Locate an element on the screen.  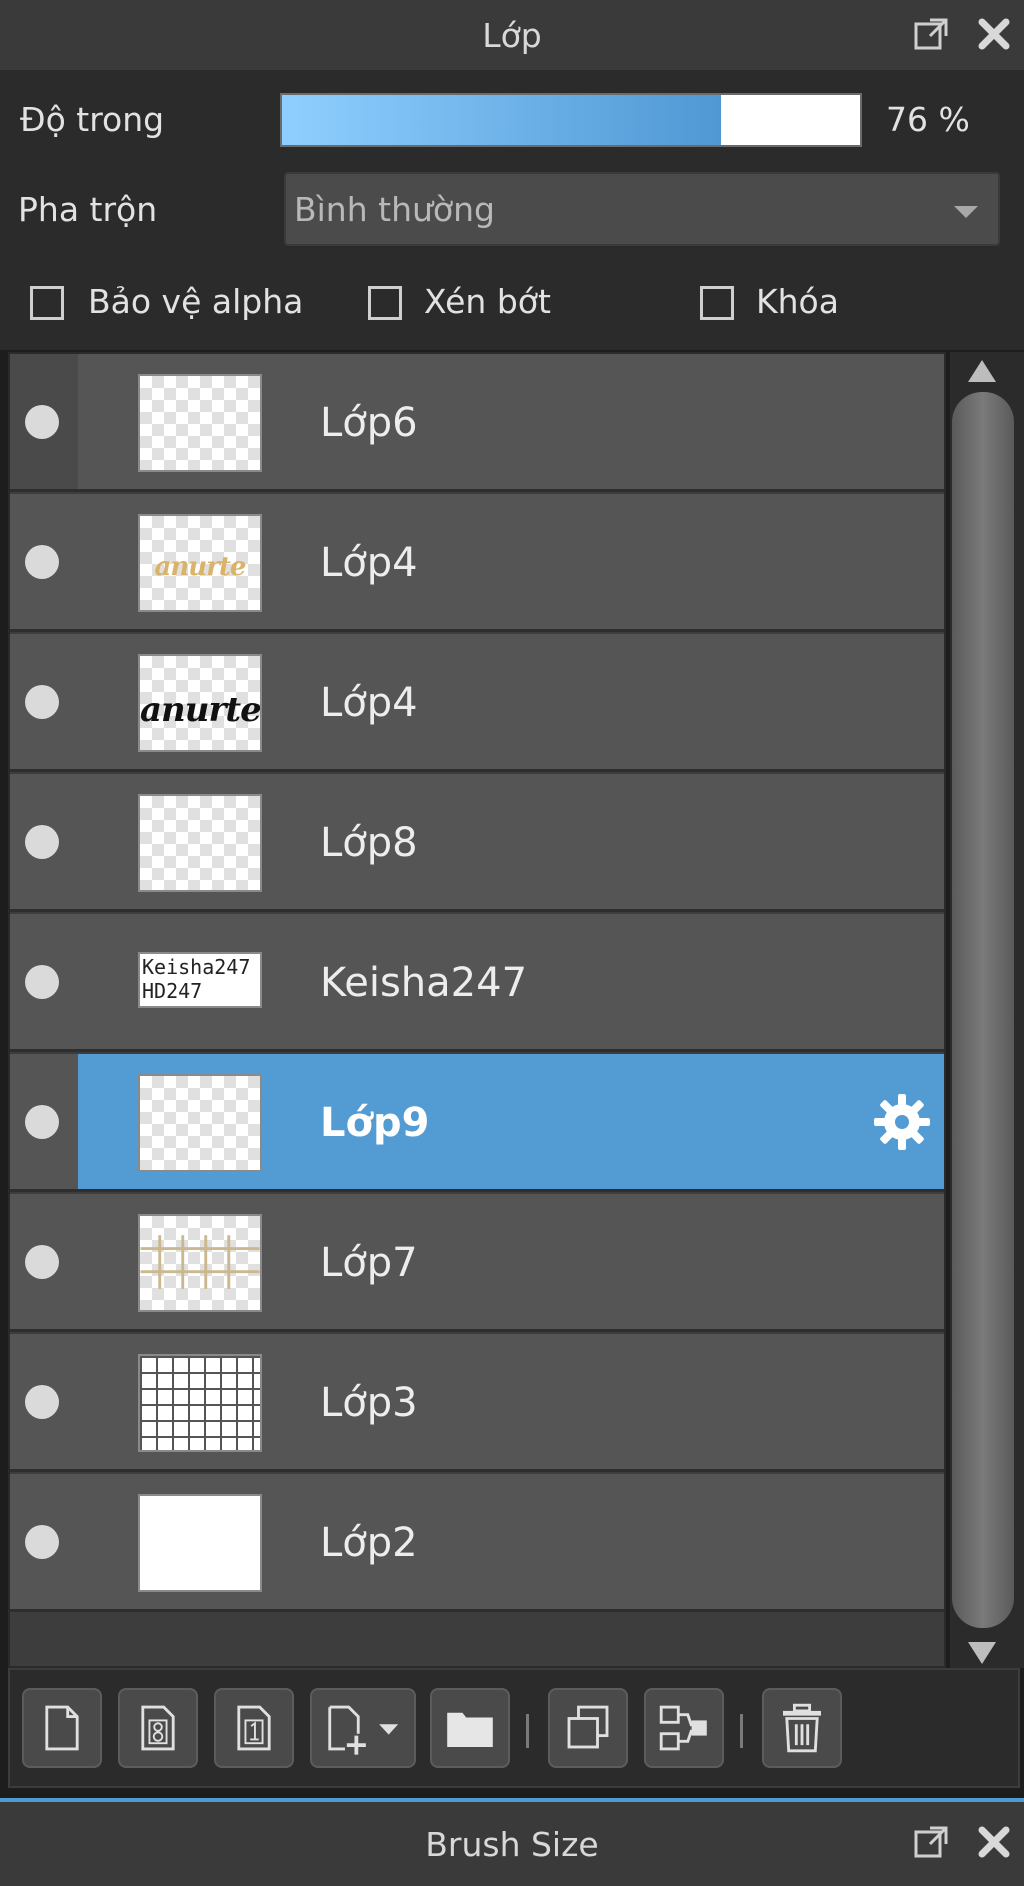
lock-label: Khóa is located at coordinates (797, 301).